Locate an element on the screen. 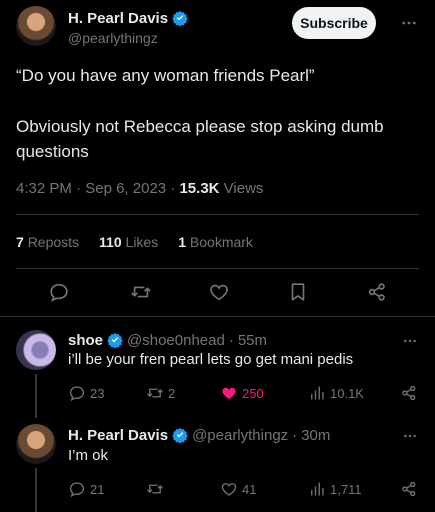 Image resolution: width=435 pixels, height=512 pixels. reply-time: 55m is located at coordinates (252, 340).